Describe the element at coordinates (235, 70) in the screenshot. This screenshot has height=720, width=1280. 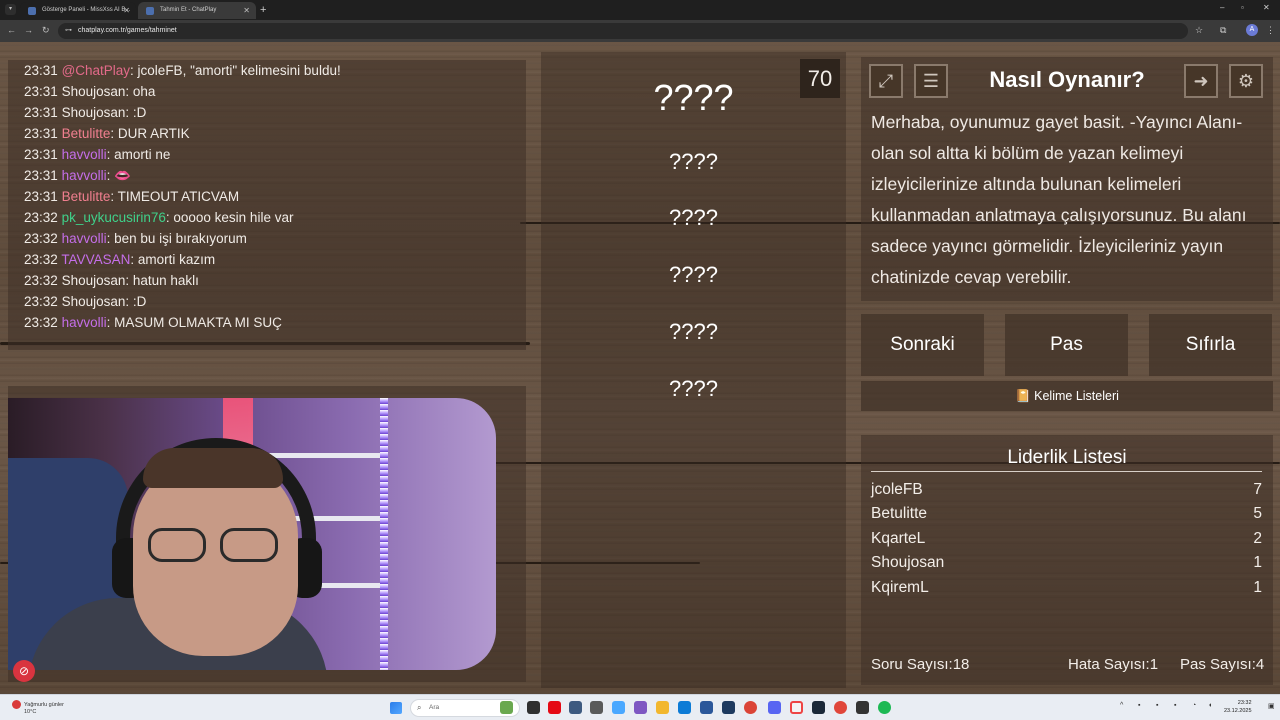
I see `chat-text: : jcoleFB, "amorti" kelimesini buldu!` at that location.